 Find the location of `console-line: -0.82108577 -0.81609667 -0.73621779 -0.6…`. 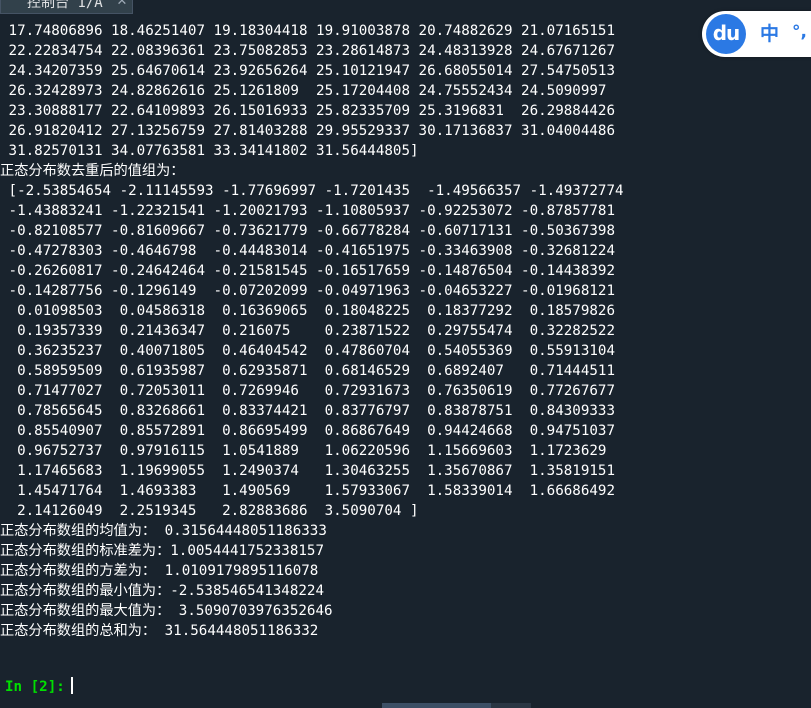

console-line: -0.82108577 -0.81609667 -0.73621779 -0.6… is located at coordinates (307, 231).